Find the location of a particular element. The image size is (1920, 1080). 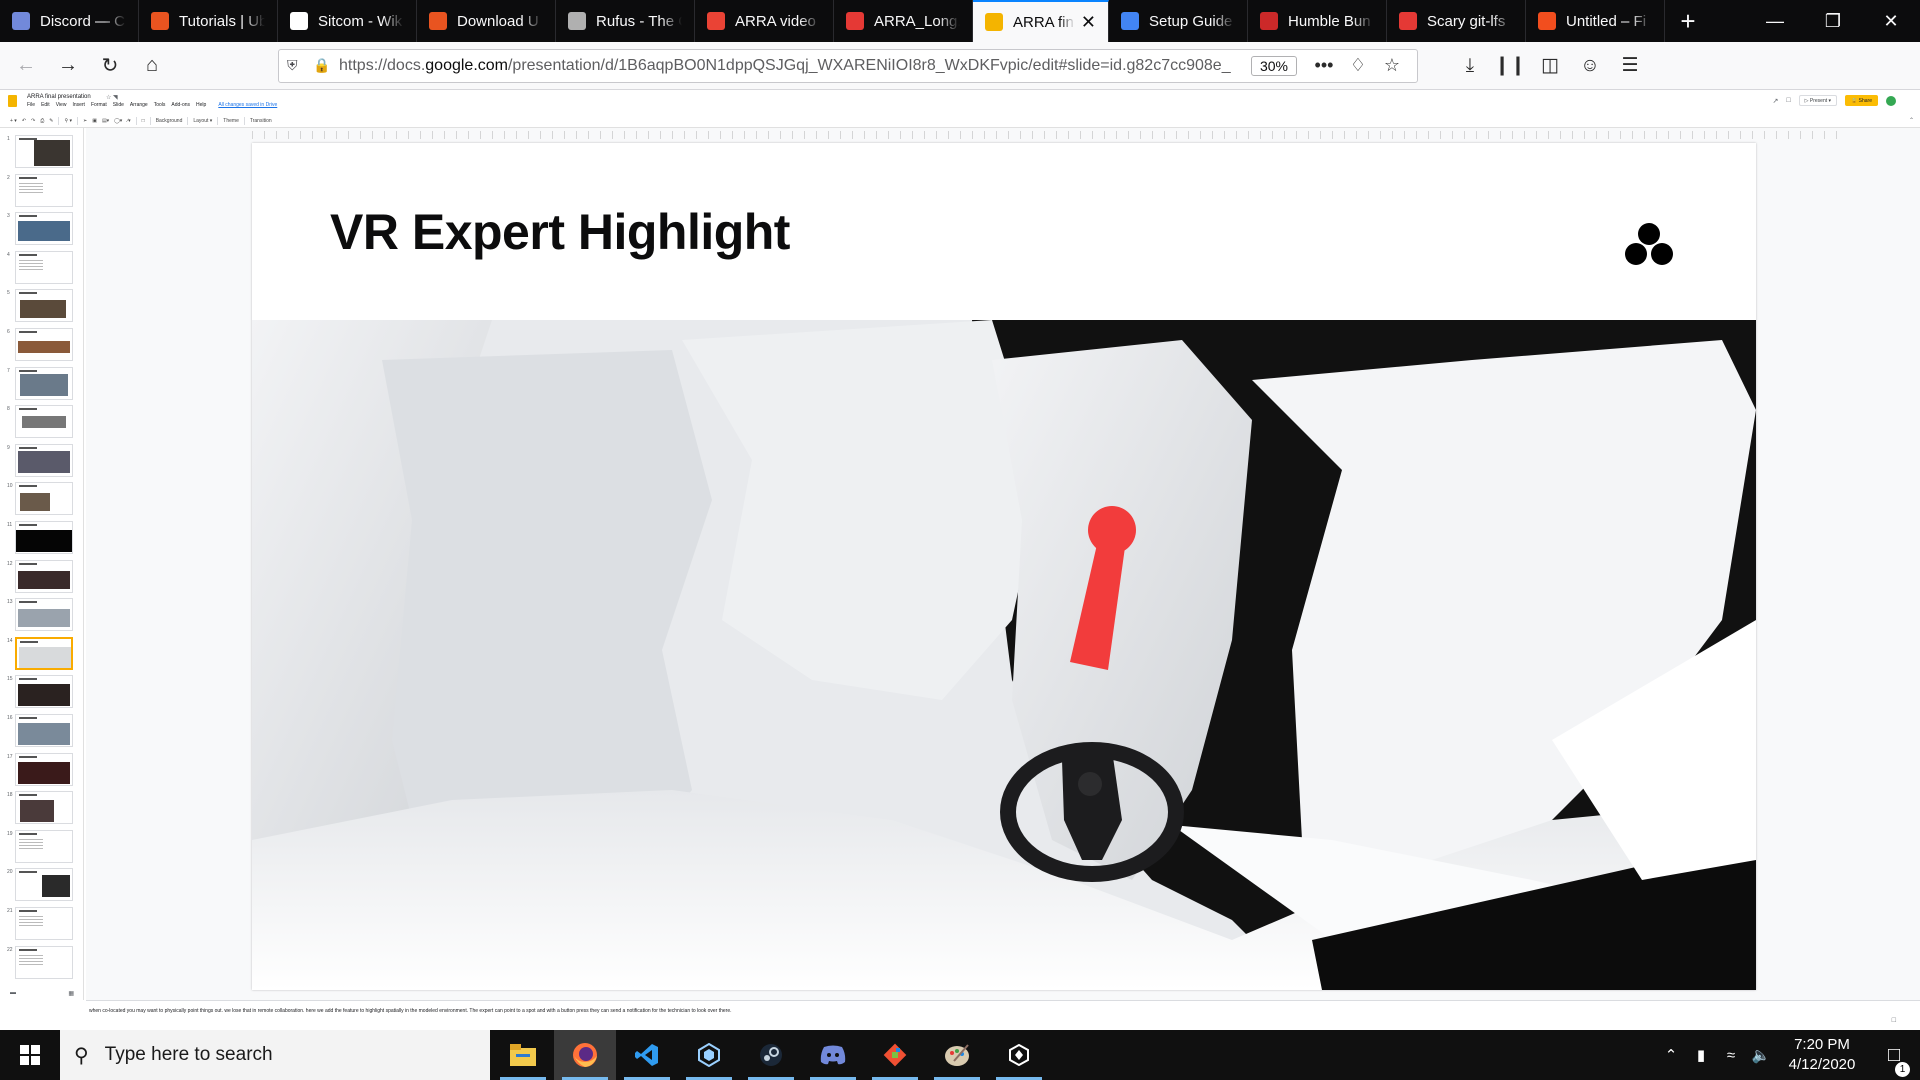

show-hidden-icons-icon: ⌃ is located at coordinates (1671, 1055).